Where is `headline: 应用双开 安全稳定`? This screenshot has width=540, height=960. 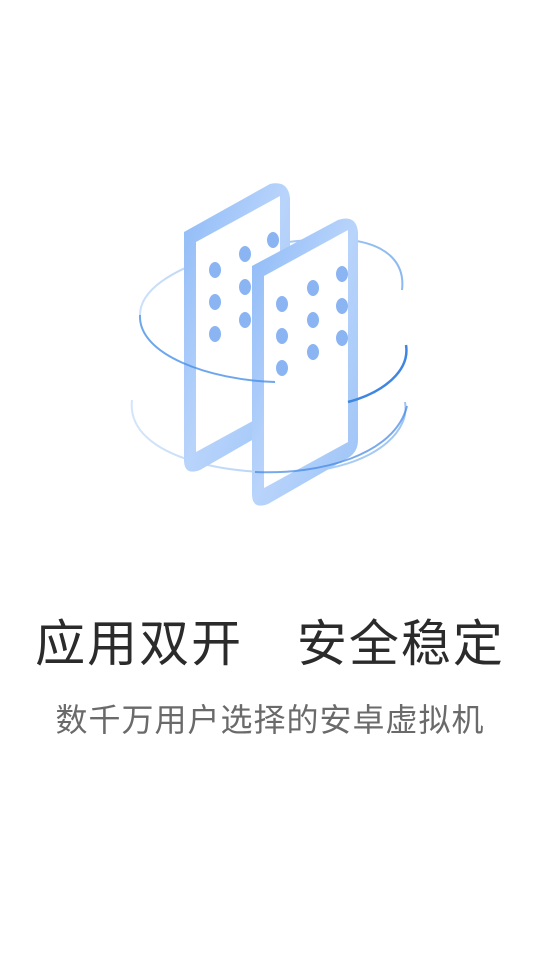
headline: 应用双开 安全稳定 is located at coordinates (270, 644).